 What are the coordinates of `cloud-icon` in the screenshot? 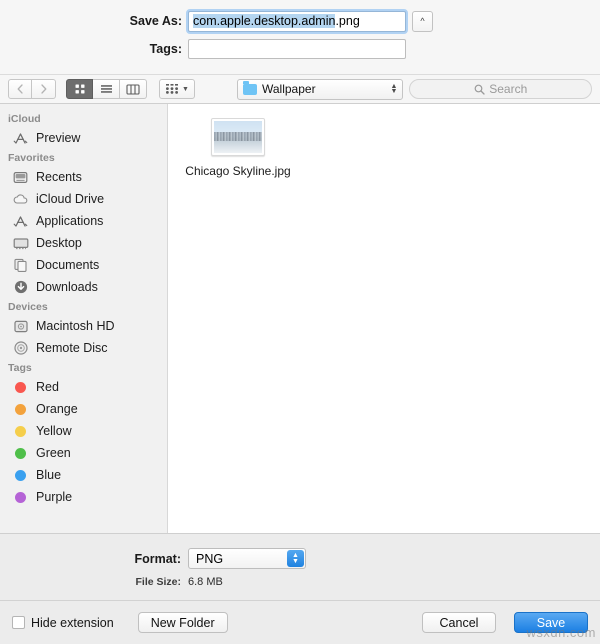 It's located at (20, 199).